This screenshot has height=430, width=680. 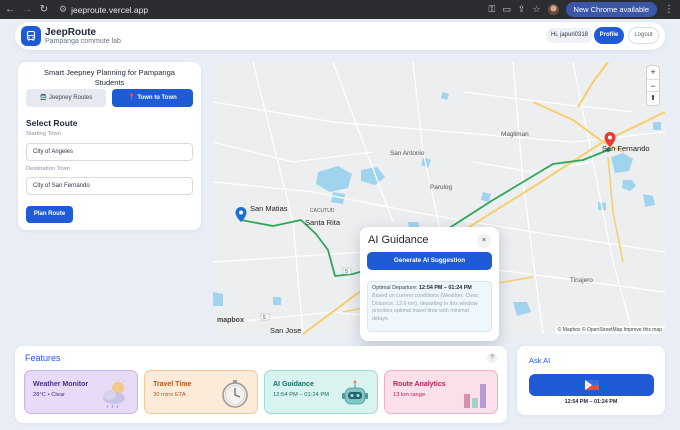 What do you see at coordinates (235, 394) in the screenshot?
I see `clock-icon` at bounding box center [235, 394].